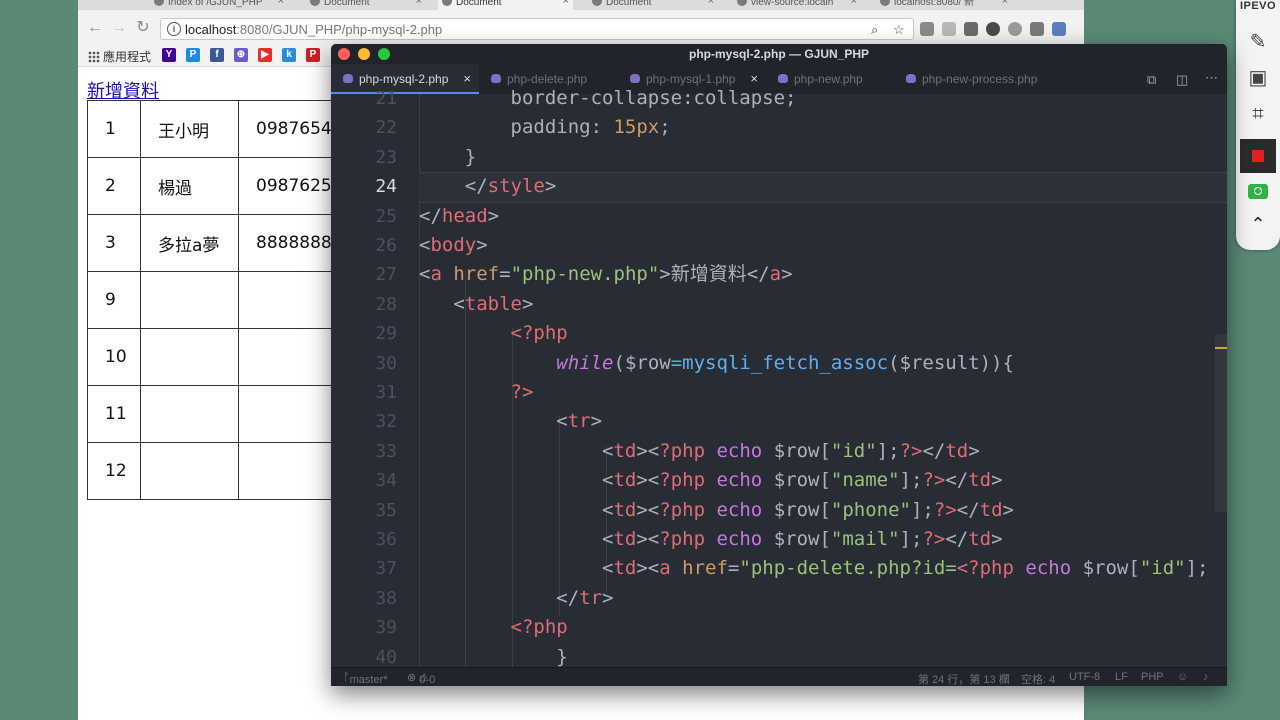  What do you see at coordinates (792, 4) in the screenshot?
I see `browser-tab-label: view-source:localh` at bounding box center [792, 4].